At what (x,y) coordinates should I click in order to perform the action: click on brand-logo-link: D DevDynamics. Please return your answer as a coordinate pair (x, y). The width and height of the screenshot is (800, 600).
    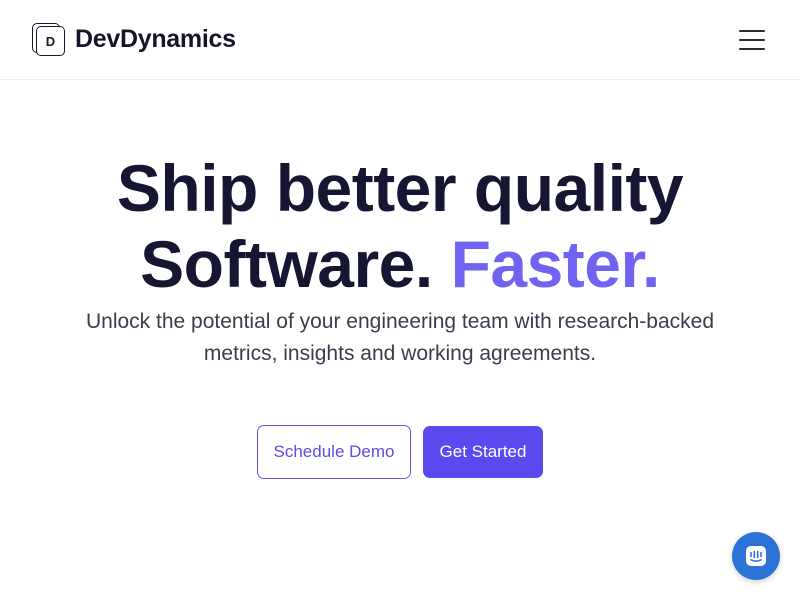
    Looking at the image, I should click on (134, 39).